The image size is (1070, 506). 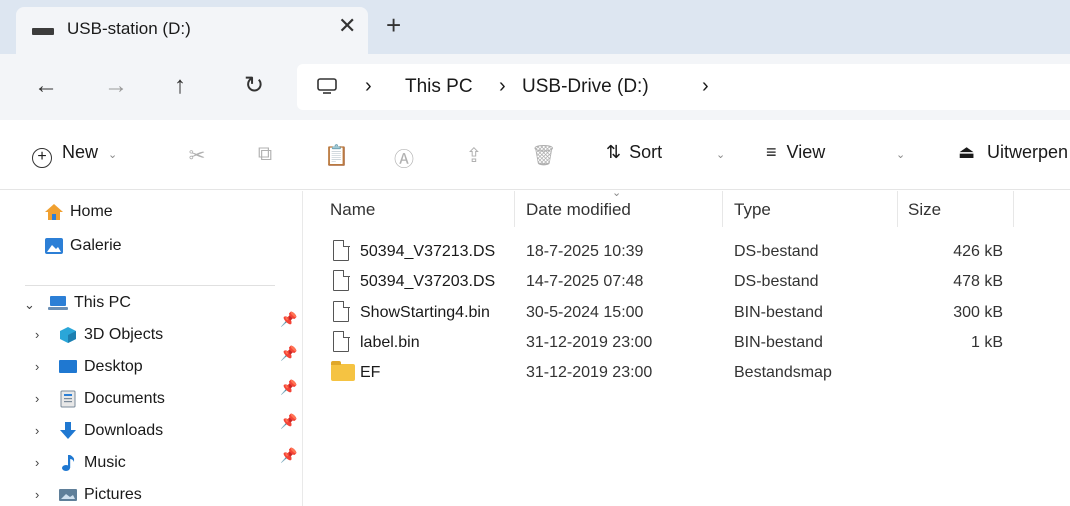 What do you see at coordinates (124, 398) in the screenshot?
I see `sidebar-item-label: Documents` at bounding box center [124, 398].